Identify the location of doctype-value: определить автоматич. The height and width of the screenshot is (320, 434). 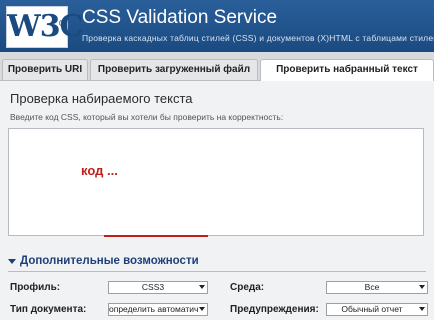
(154, 309).